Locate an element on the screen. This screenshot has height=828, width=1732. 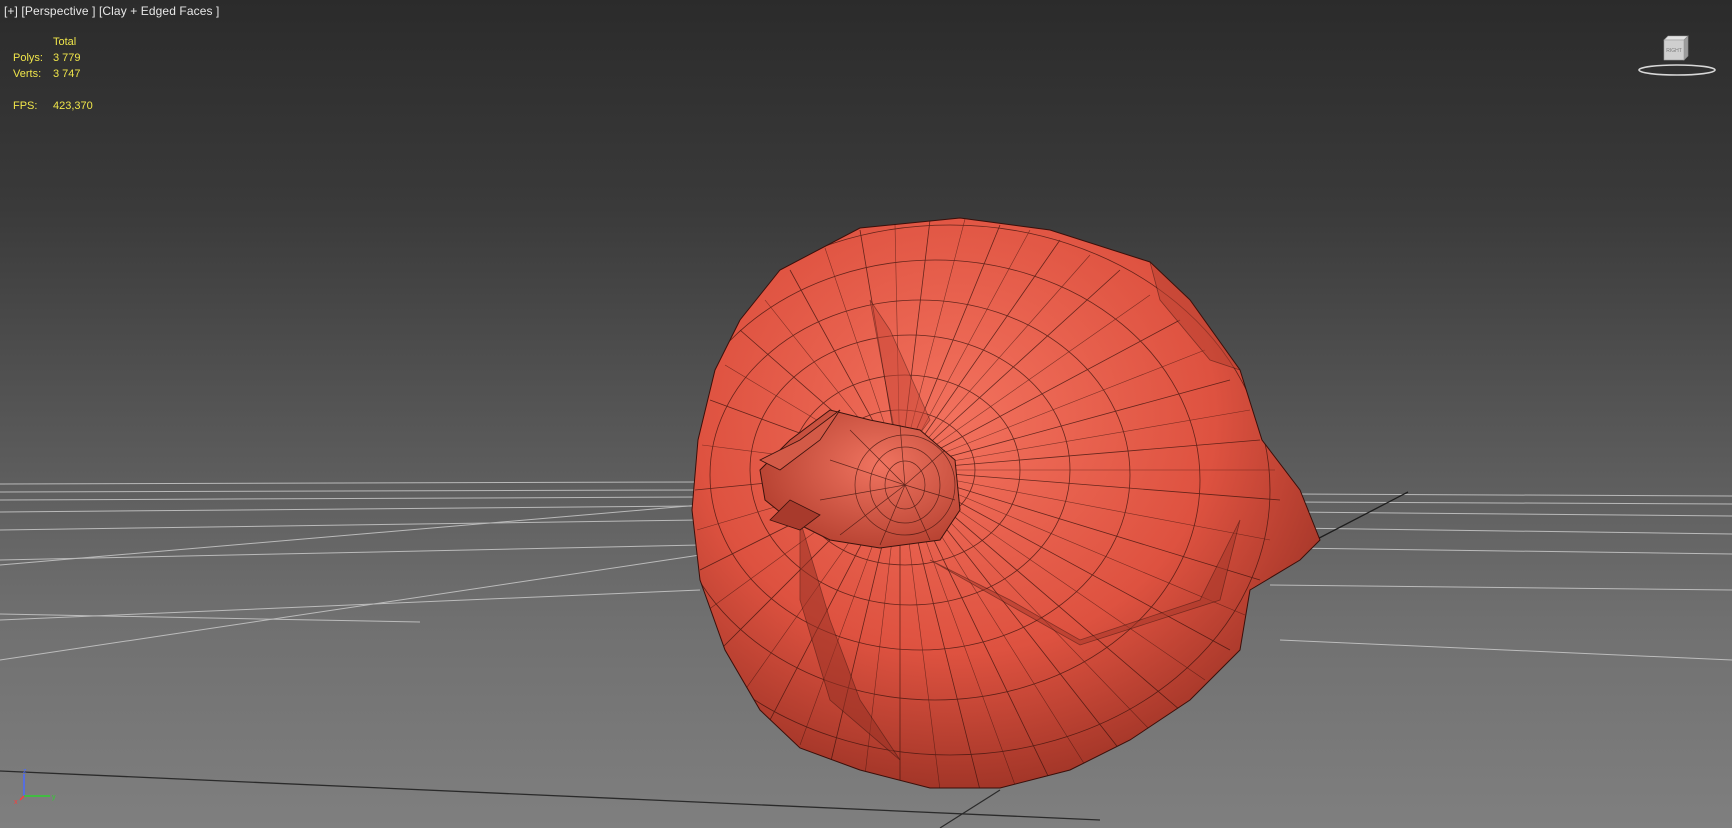
viewport-menu-button: [+] is located at coordinates (11, 11).